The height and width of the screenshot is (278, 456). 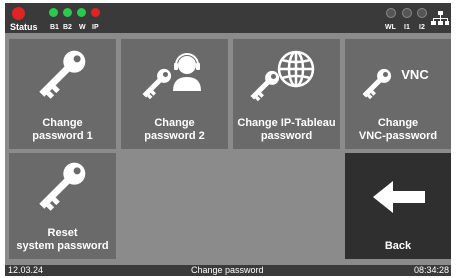 I want to click on back-button: Back, so click(x=398, y=206).